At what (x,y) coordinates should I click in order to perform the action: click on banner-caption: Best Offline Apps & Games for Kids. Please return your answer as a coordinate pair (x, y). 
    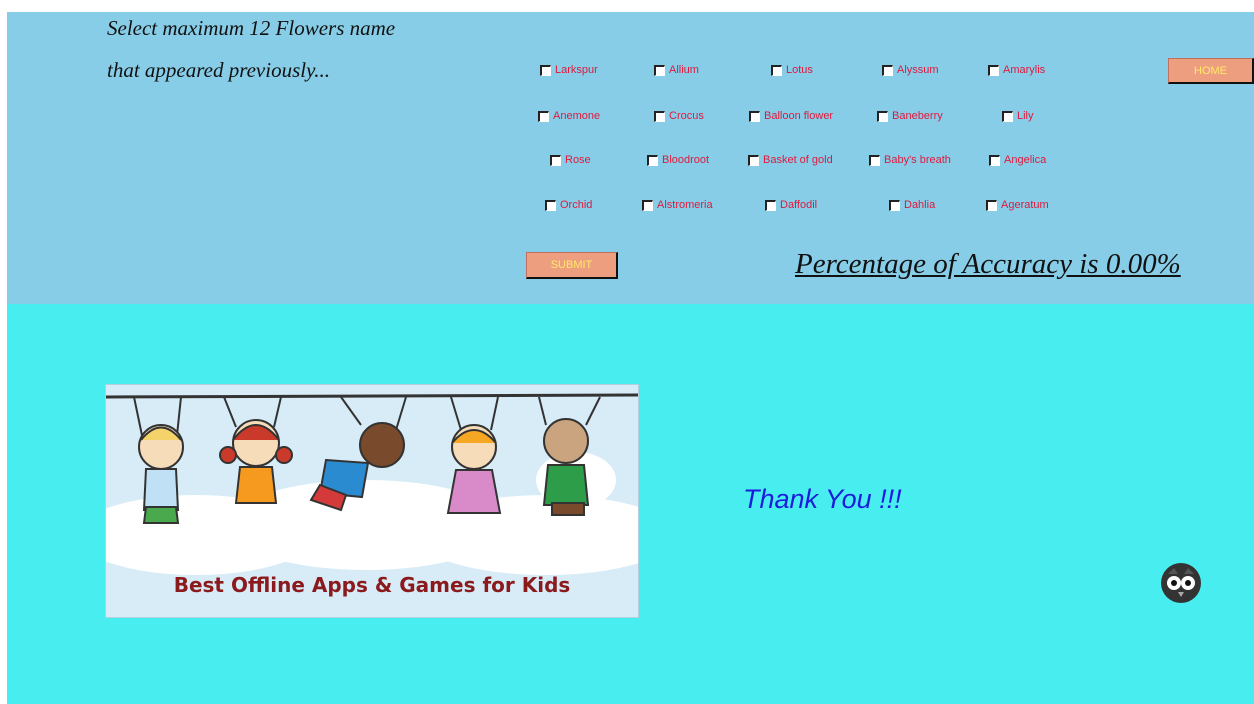
    Looking at the image, I should click on (372, 585).